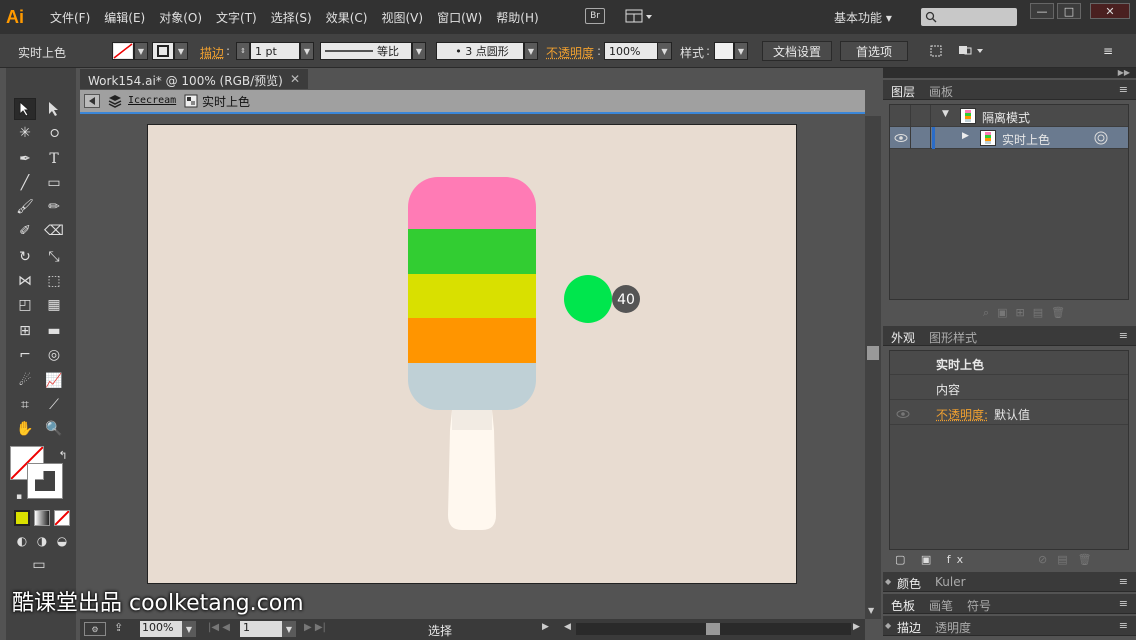 The width and height of the screenshot is (1136, 640). Describe the element at coordinates (472, 251) in the screenshot. I see `stripe-green` at that location.